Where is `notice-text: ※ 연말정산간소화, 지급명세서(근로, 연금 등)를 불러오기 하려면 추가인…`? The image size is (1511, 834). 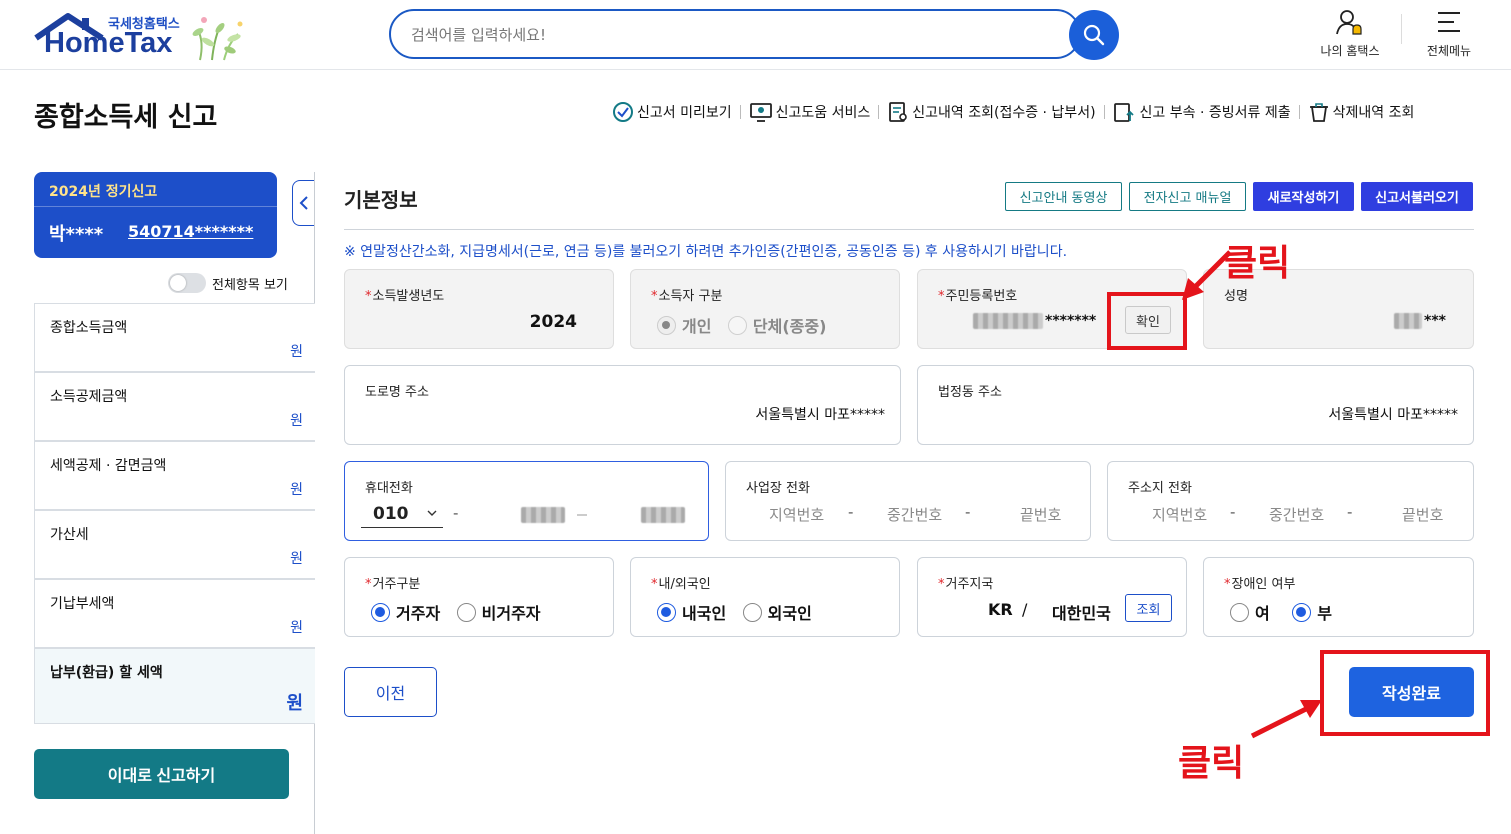
notice-text: ※ 연말정산간소화, 지급명세서(근로, 연금 등)를 불러오기 하려면 추가인… is located at coordinates (706, 252).